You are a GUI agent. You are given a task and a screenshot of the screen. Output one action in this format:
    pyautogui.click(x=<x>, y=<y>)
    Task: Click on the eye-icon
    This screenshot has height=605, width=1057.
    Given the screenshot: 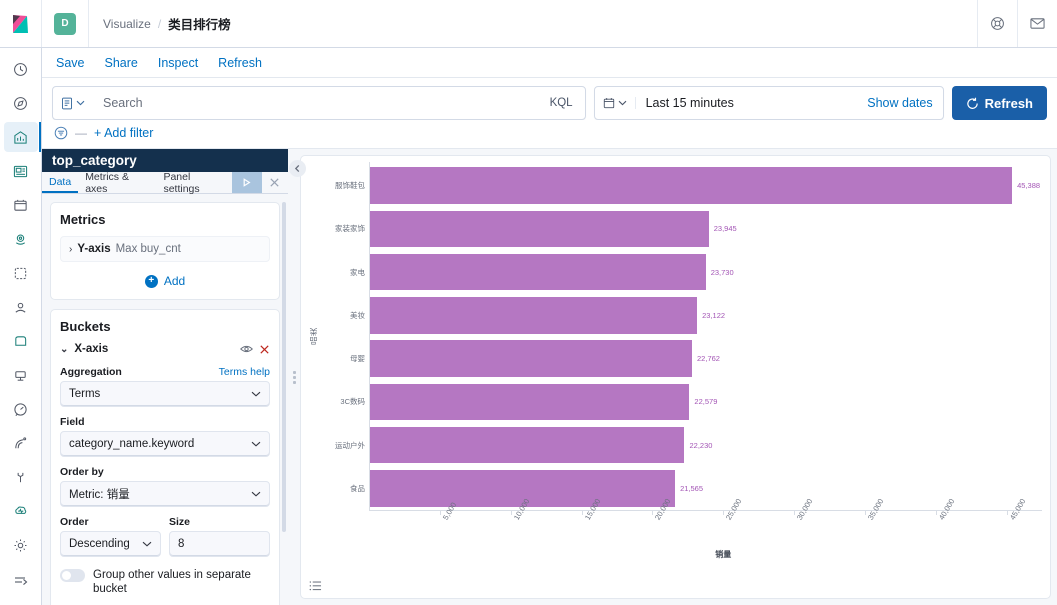 What is the action you would take?
    pyautogui.click(x=246, y=349)
    